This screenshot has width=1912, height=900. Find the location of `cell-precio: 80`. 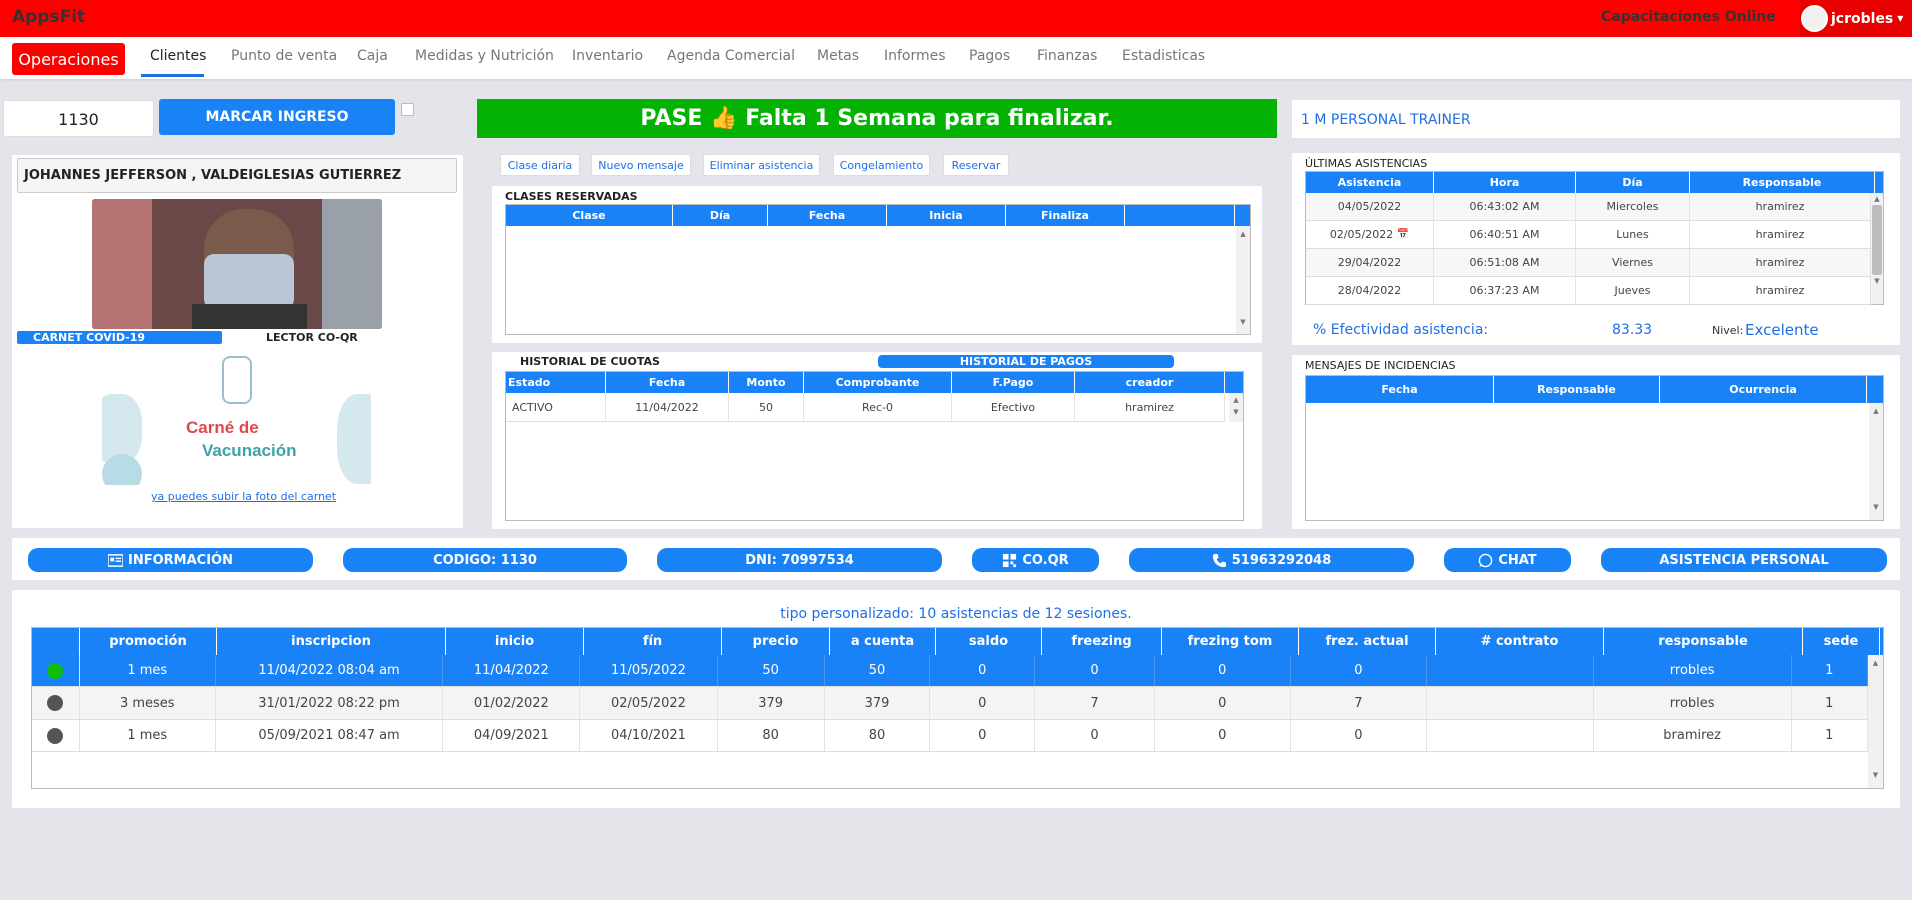

cell-precio: 80 is located at coordinates (771, 735).